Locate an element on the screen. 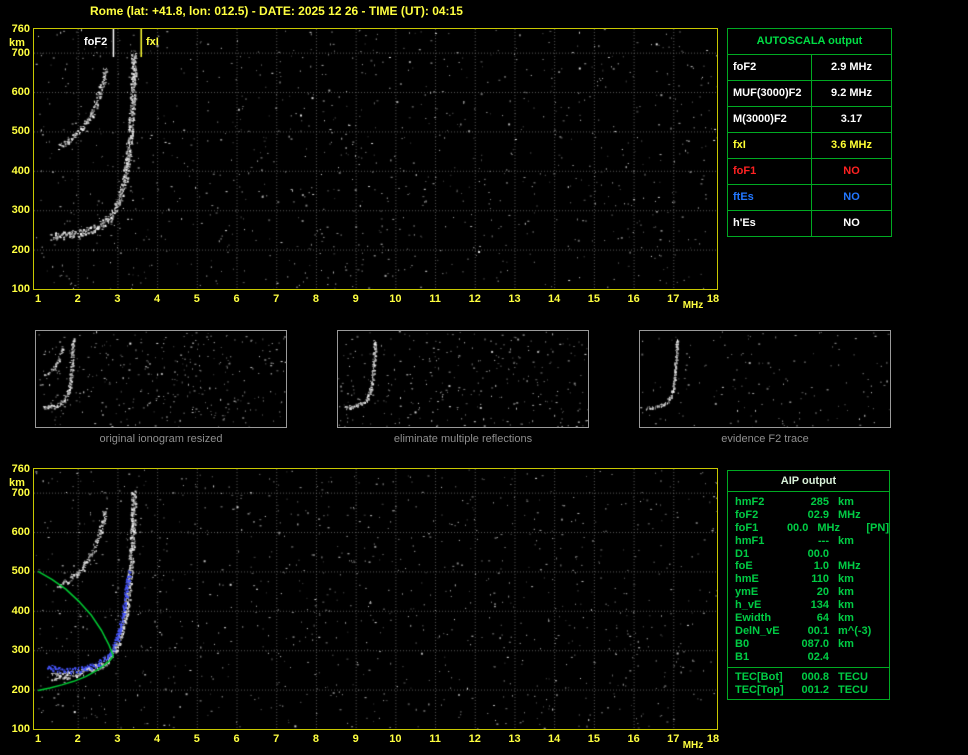 The image size is (968, 755). autoscala-row-label: foF2 is located at coordinates (770, 67).